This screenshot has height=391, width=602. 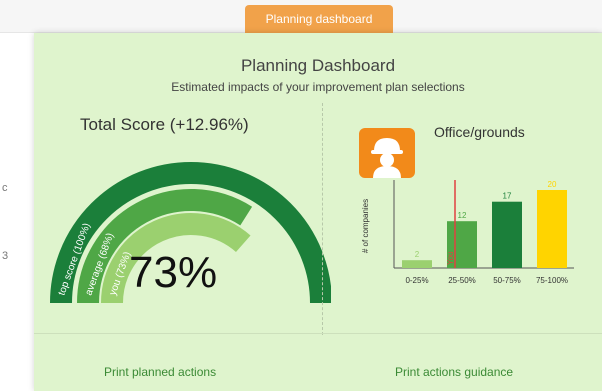 What do you see at coordinates (365, 226) in the screenshot?
I see `y-axis-label: # of companies` at bounding box center [365, 226].